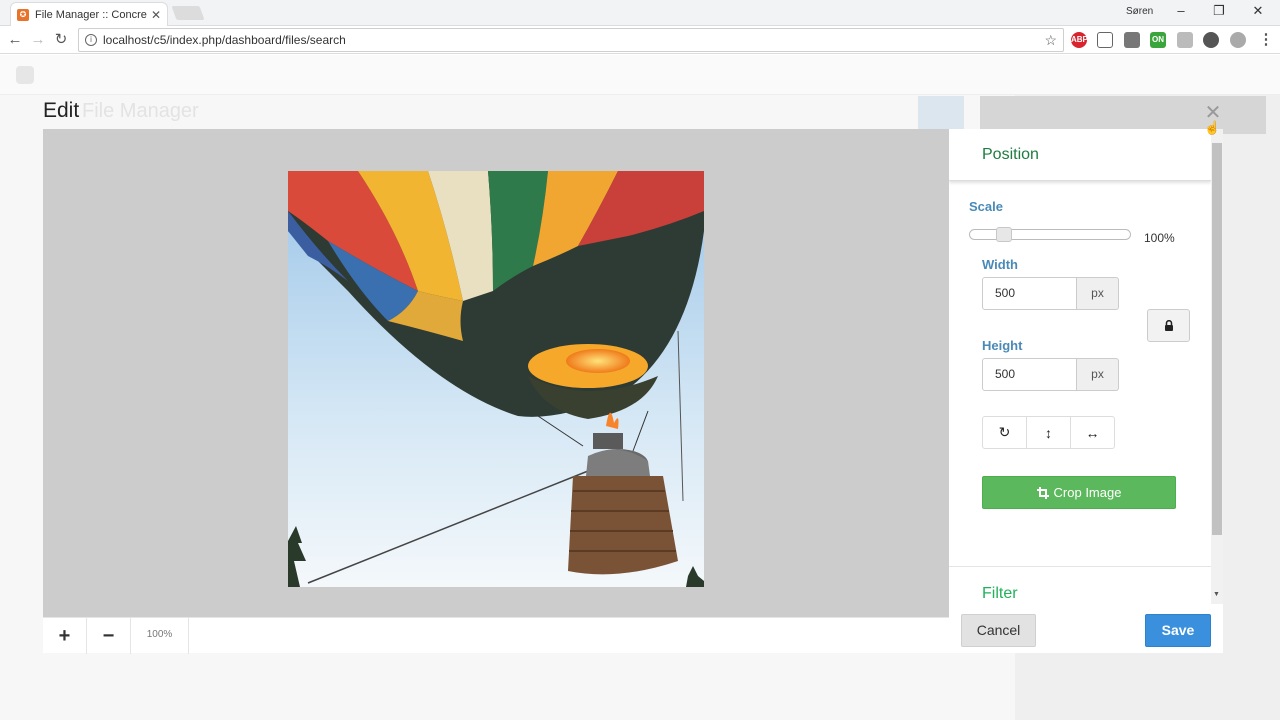 This screenshot has height=720, width=1280. What do you see at coordinates (1181, 10) in the screenshot?
I see `minimize-icon: –` at bounding box center [1181, 10].